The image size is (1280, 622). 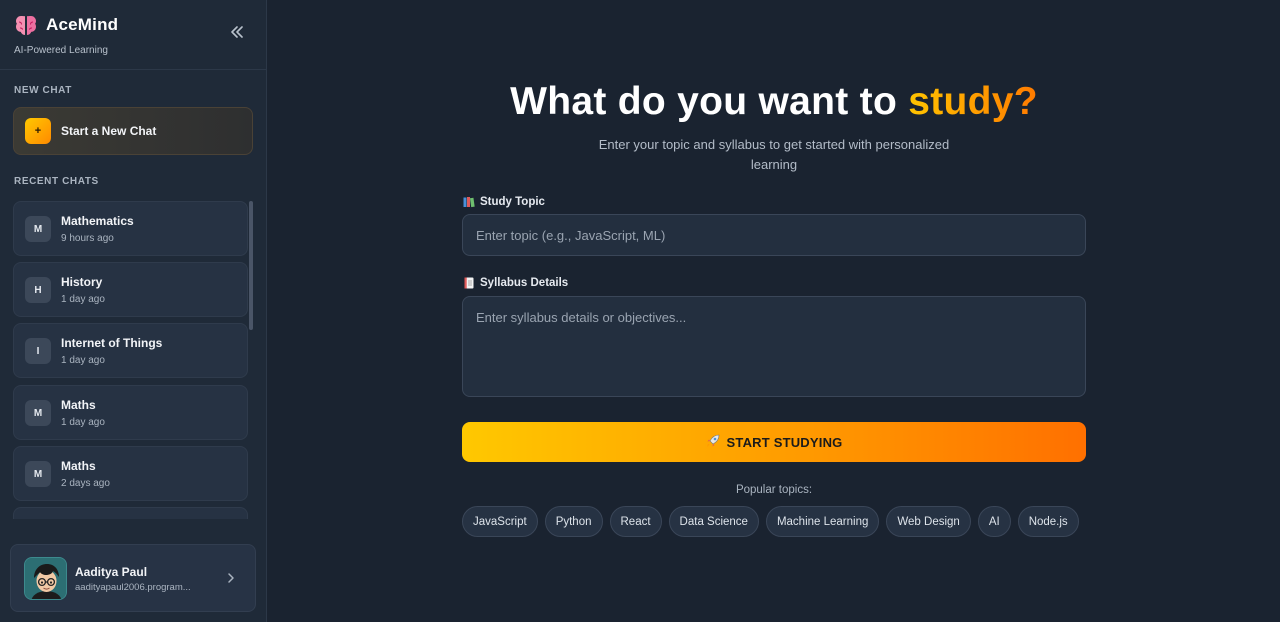 I want to click on plus-icon: +, so click(x=38, y=131).